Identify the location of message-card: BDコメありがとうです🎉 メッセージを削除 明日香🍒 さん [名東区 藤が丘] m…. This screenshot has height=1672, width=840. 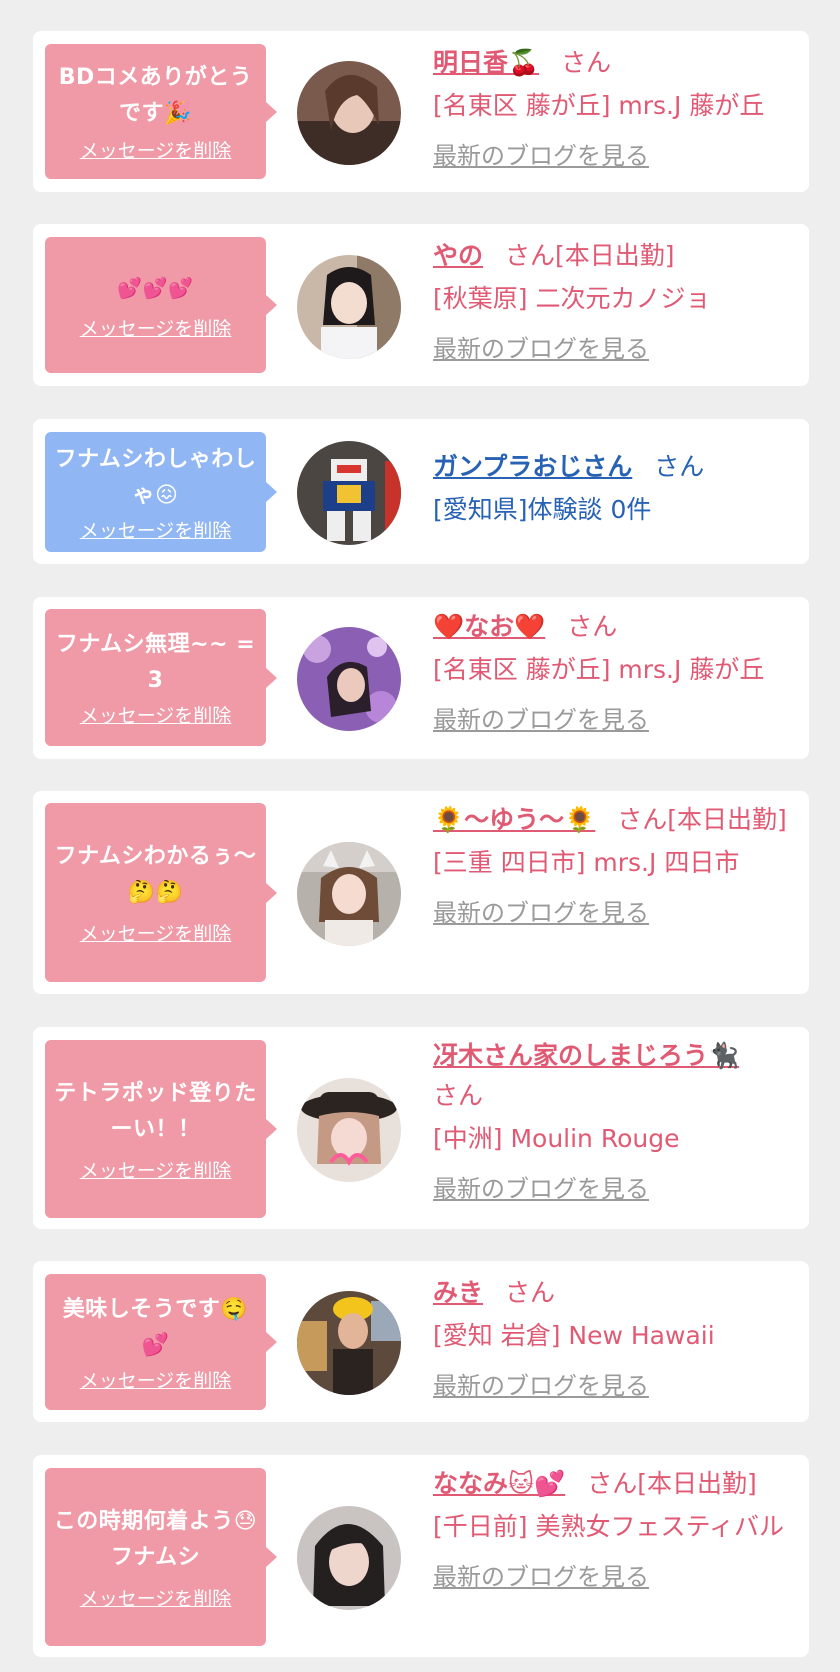
(421, 111).